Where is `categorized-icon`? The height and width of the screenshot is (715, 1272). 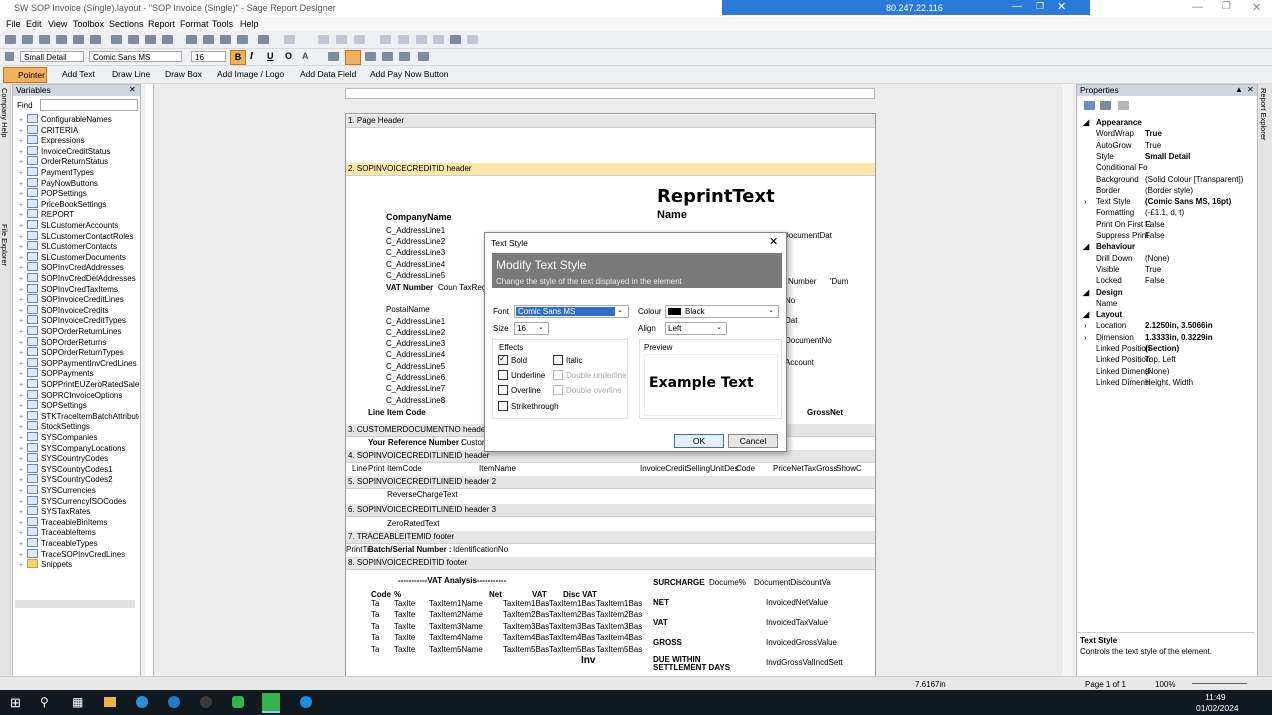 categorized-icon is located at coordinates (1089, 105).